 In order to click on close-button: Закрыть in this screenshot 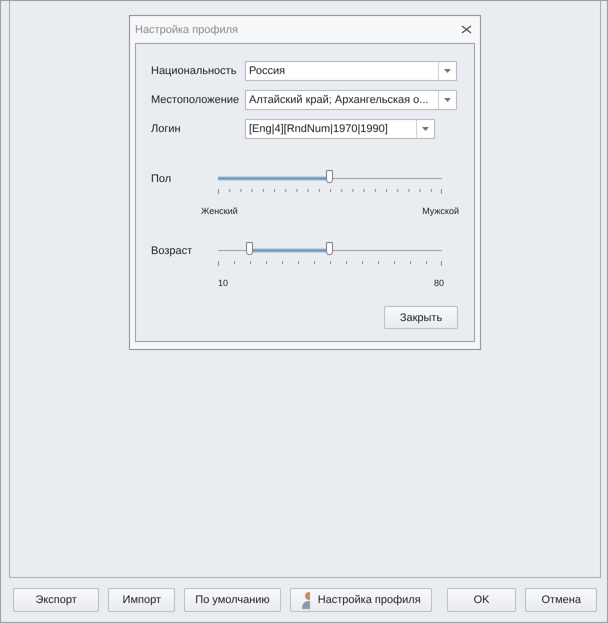, I will do `click(421, 317)`.